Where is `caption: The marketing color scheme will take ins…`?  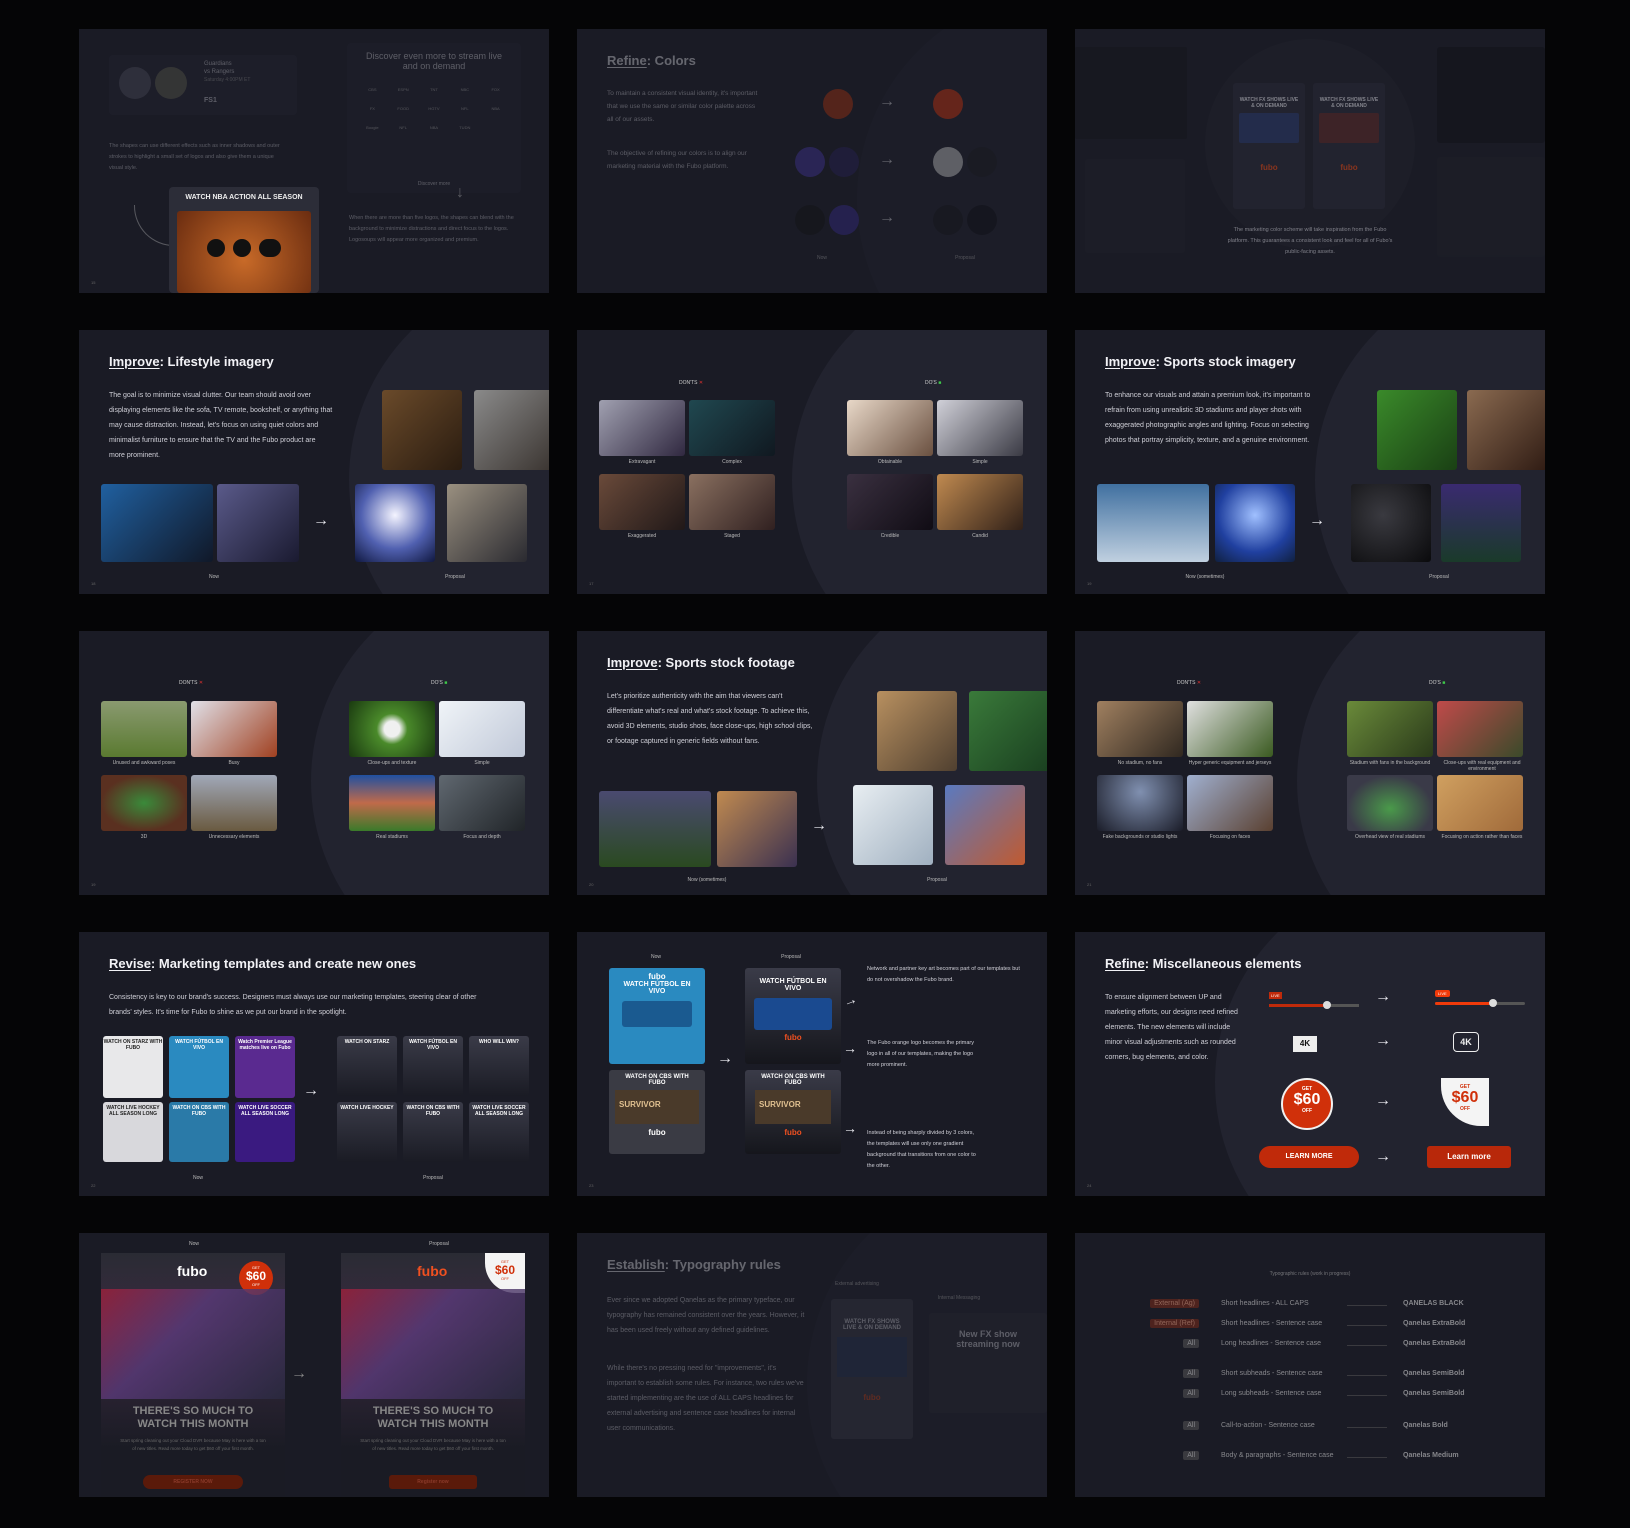
caption: The marketing color scheme will take ins… is located at coordinates (1310, 241).